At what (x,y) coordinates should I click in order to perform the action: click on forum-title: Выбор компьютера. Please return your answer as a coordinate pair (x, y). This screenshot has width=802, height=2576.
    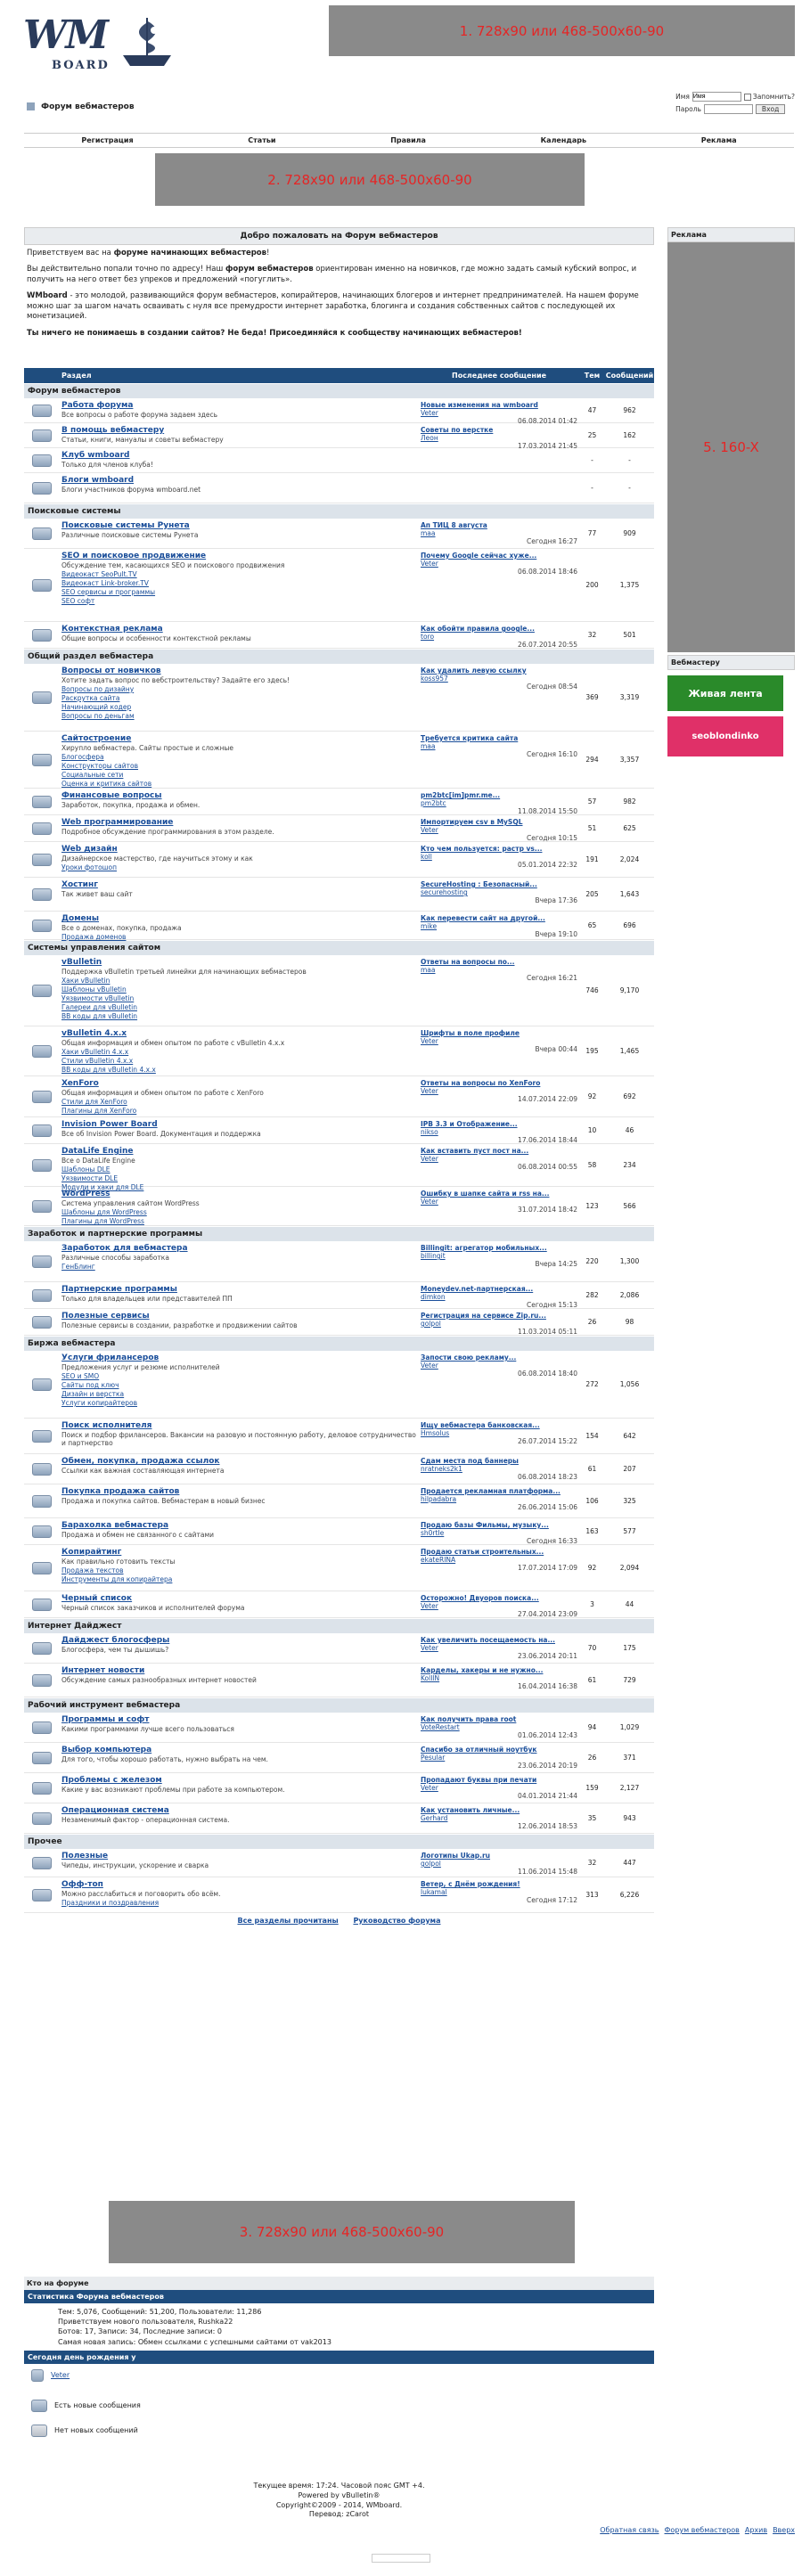
    Looking at the image, I should click on (239, 1750).